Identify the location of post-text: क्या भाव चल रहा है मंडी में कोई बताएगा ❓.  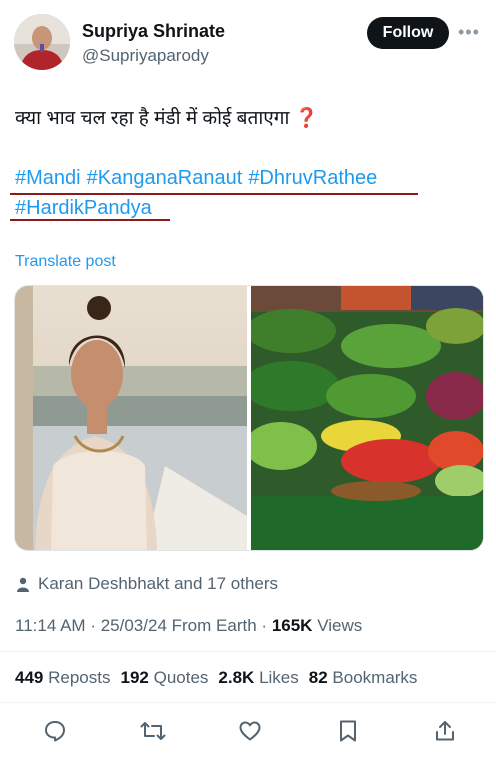
(166, 117).